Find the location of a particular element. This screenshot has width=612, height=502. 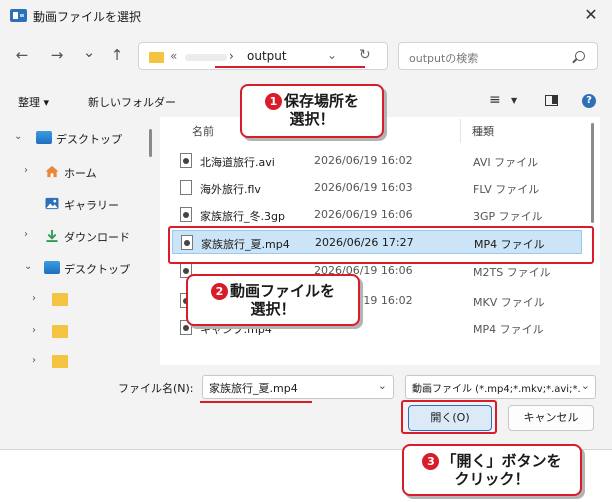

cancel-button: キャンセル is located at coordinates (551, 418).